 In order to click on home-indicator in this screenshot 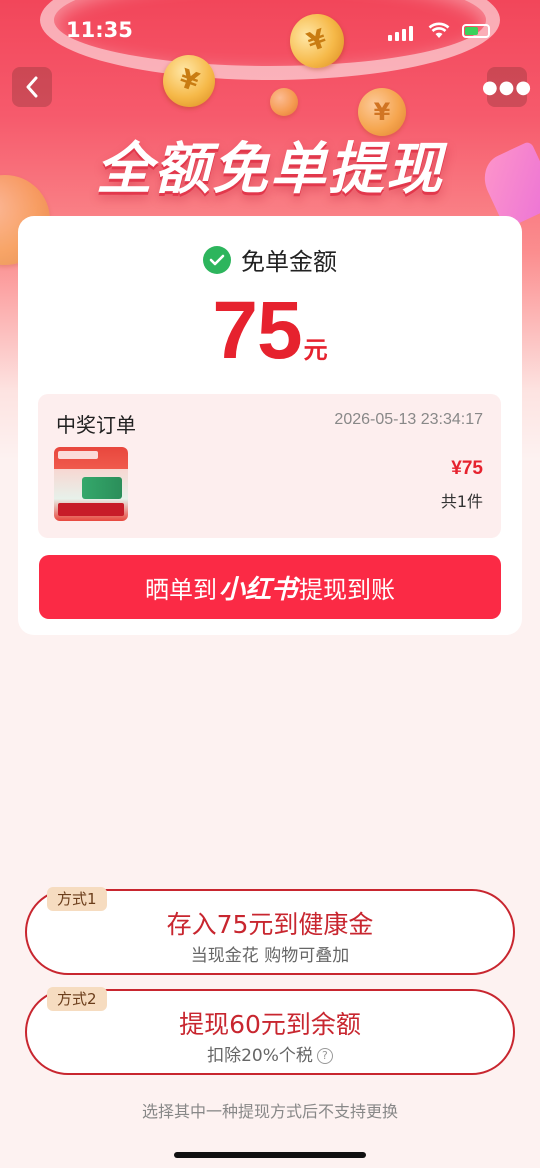, I will do `click(270, 1155)`.